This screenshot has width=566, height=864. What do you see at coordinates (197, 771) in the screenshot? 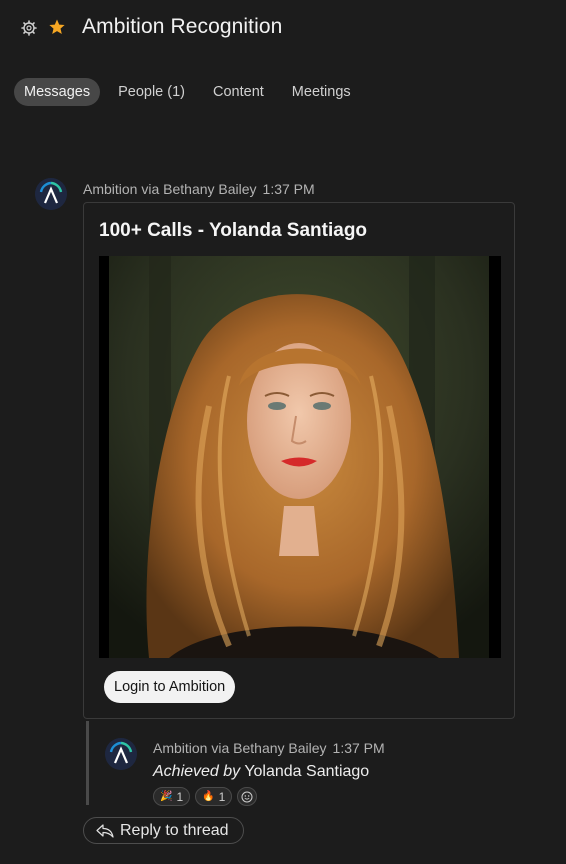
I see `reply-text-italic: Achieved by` at bounding box center [197, 771].